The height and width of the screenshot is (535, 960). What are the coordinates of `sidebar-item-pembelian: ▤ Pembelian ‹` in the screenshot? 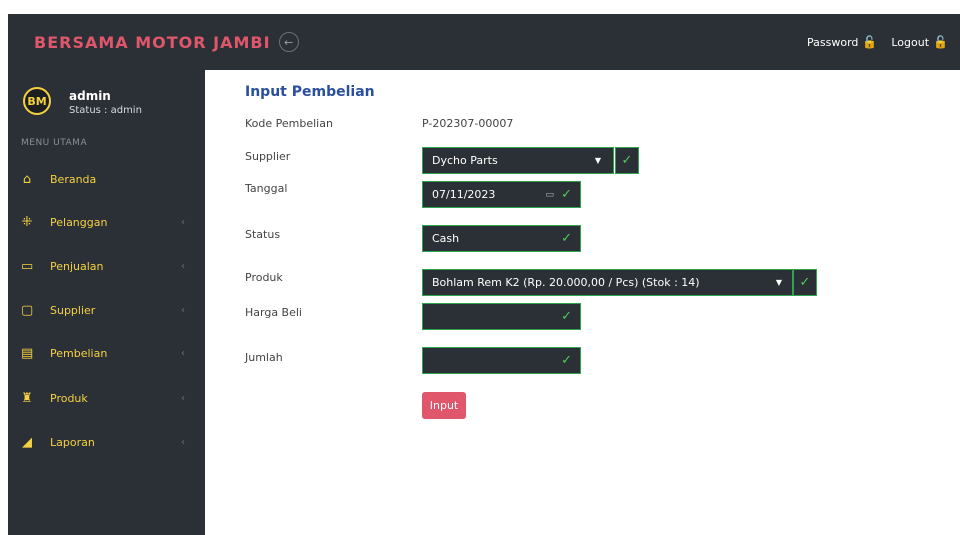 It's located at (106, 353).